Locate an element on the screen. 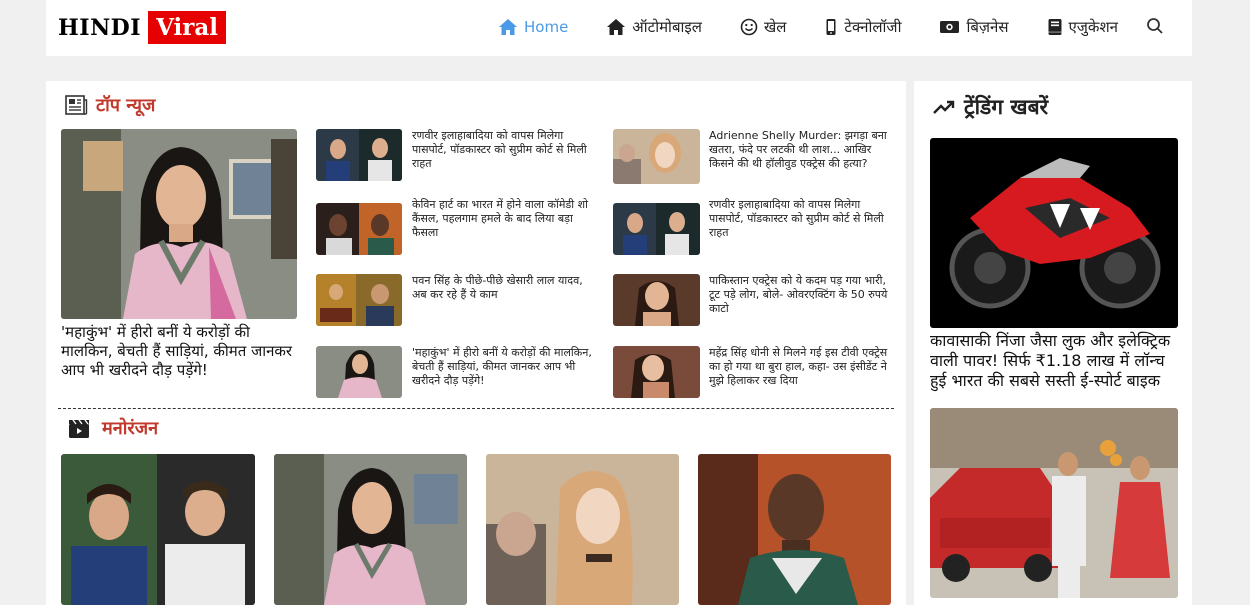 This screenshot has height=605, width=1250. motorbike-photo is located at coordinates (1054, 233).